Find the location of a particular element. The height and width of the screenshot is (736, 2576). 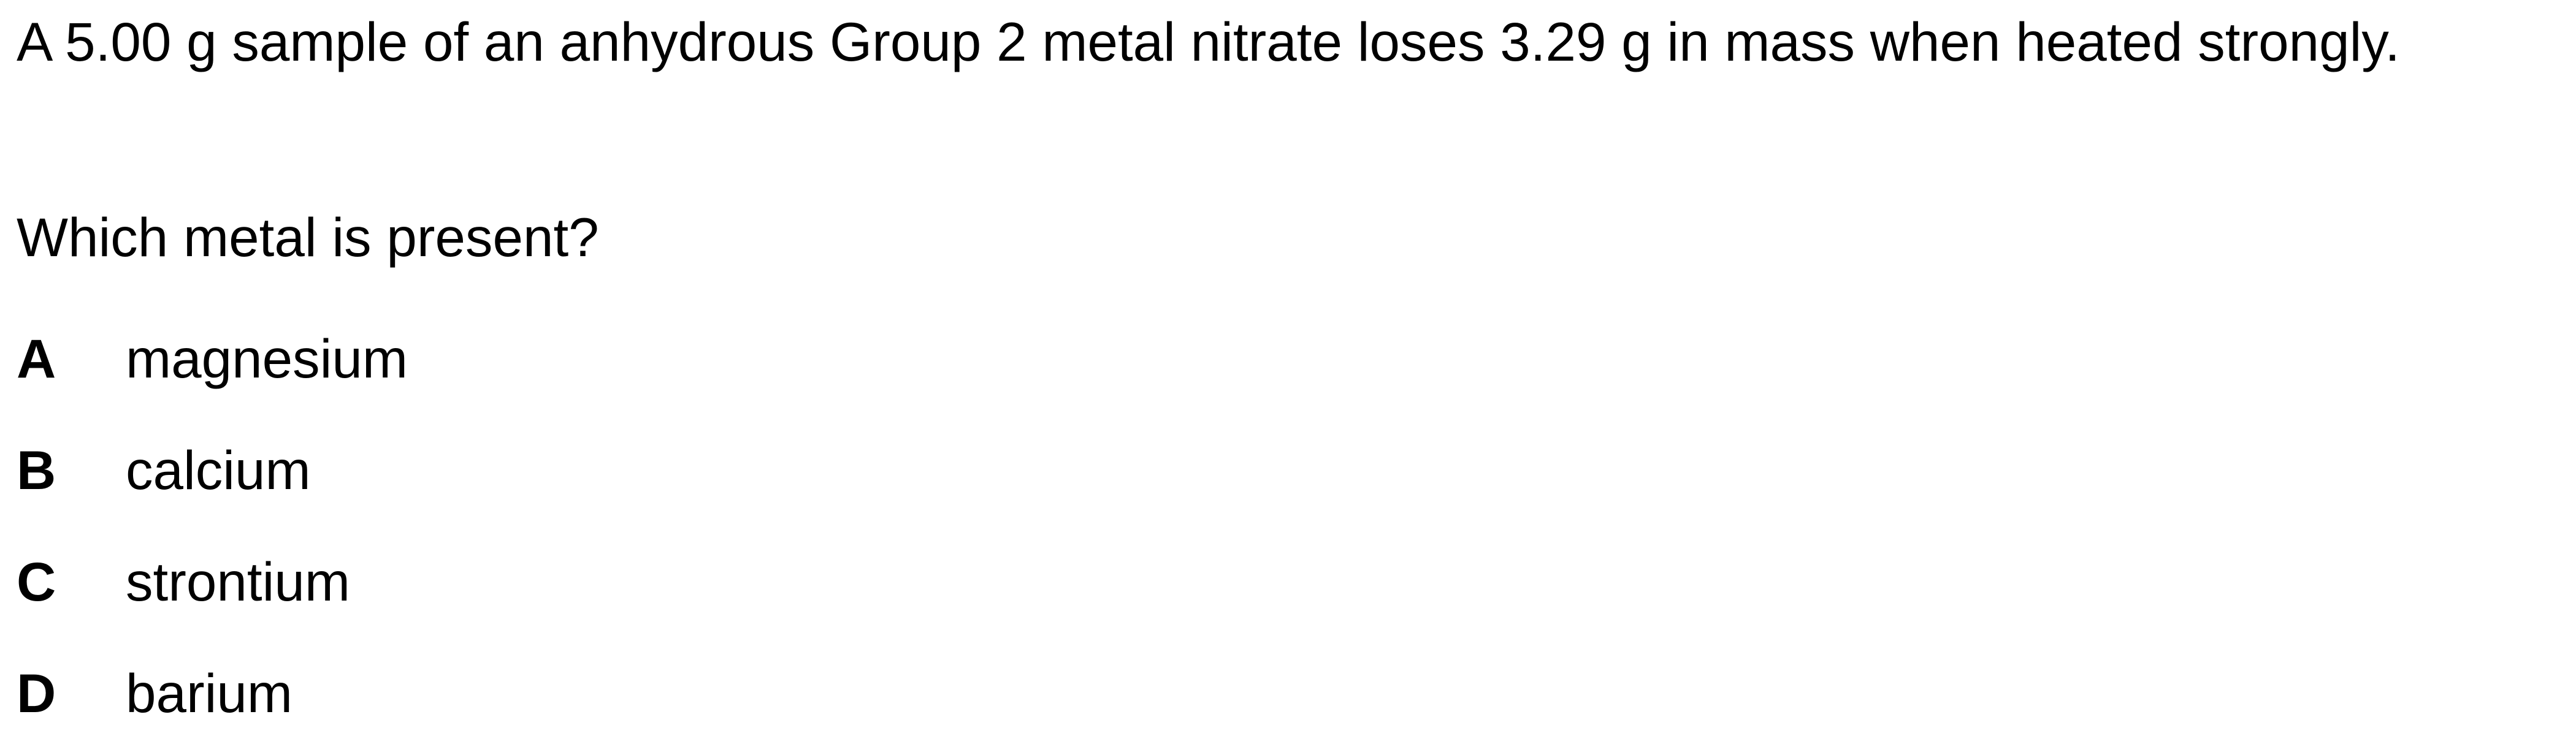

option-letter: B is located at coordinates (36, 470).